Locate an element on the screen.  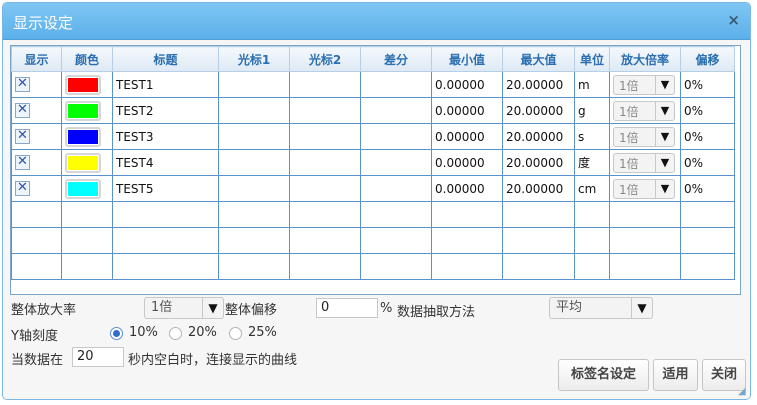
radio-y-25-label: 25% is located at coordinates (262, 332).